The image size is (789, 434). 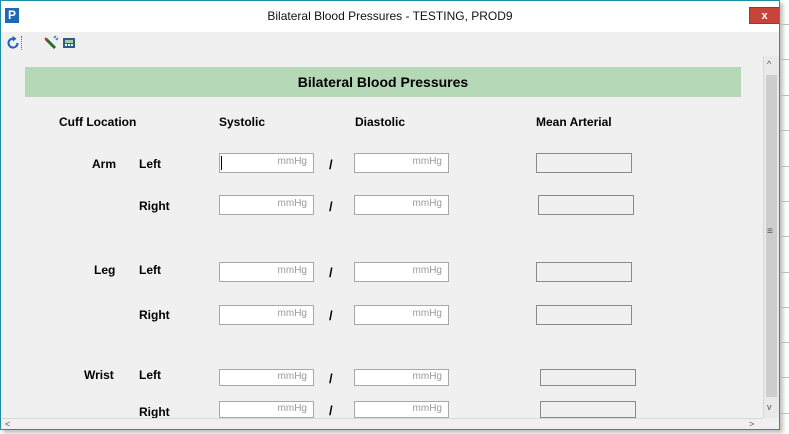 I want to click on arm-left-mean-arterial-field, so click(x=584, y=163).